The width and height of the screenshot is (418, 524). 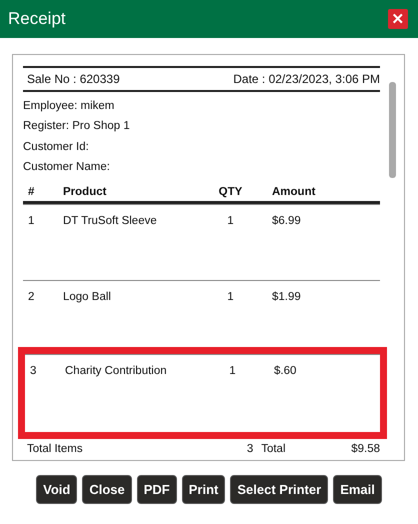 I want to click on action-button: Select Printer, so click(x=279, y=489).